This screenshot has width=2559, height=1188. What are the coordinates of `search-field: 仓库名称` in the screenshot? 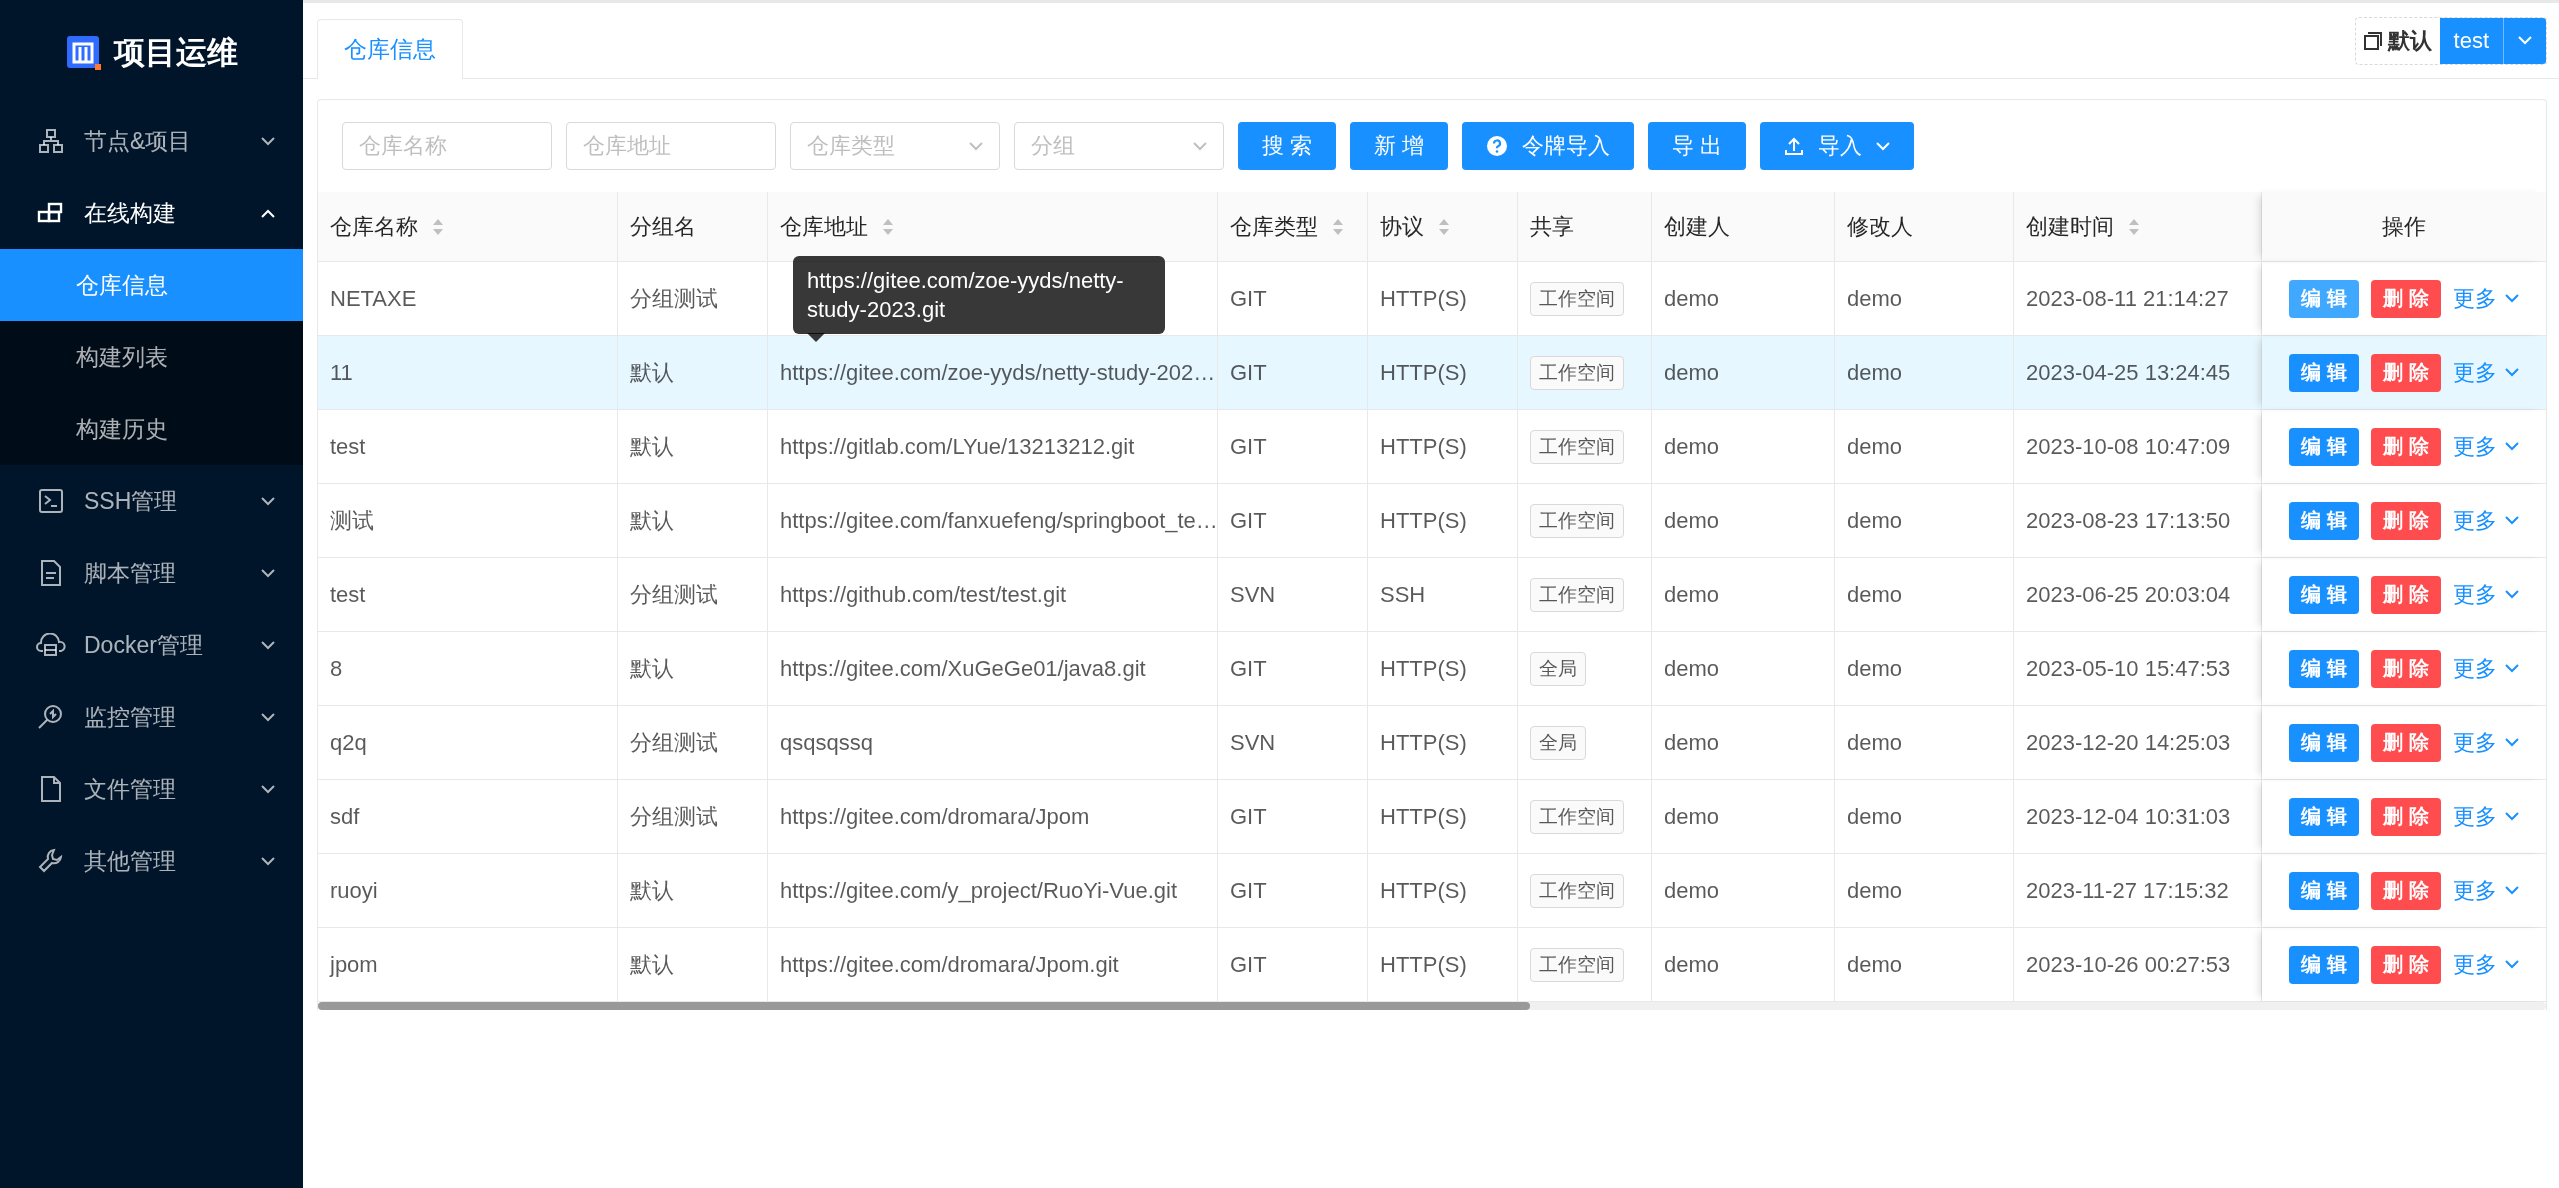 It's located at (447, 146).